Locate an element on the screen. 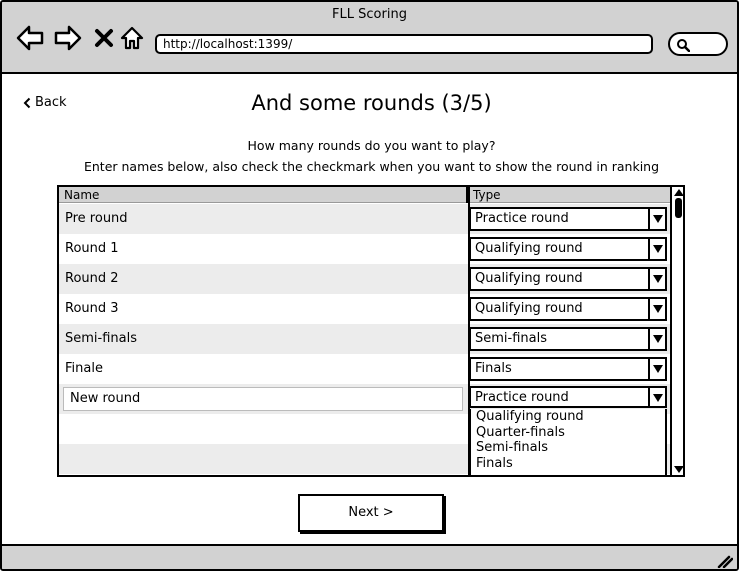 This screenshot has width=739, height=571. browser-chrome: FLL Scoring http://localhost:1399/ is located at coordinates (369, 38).